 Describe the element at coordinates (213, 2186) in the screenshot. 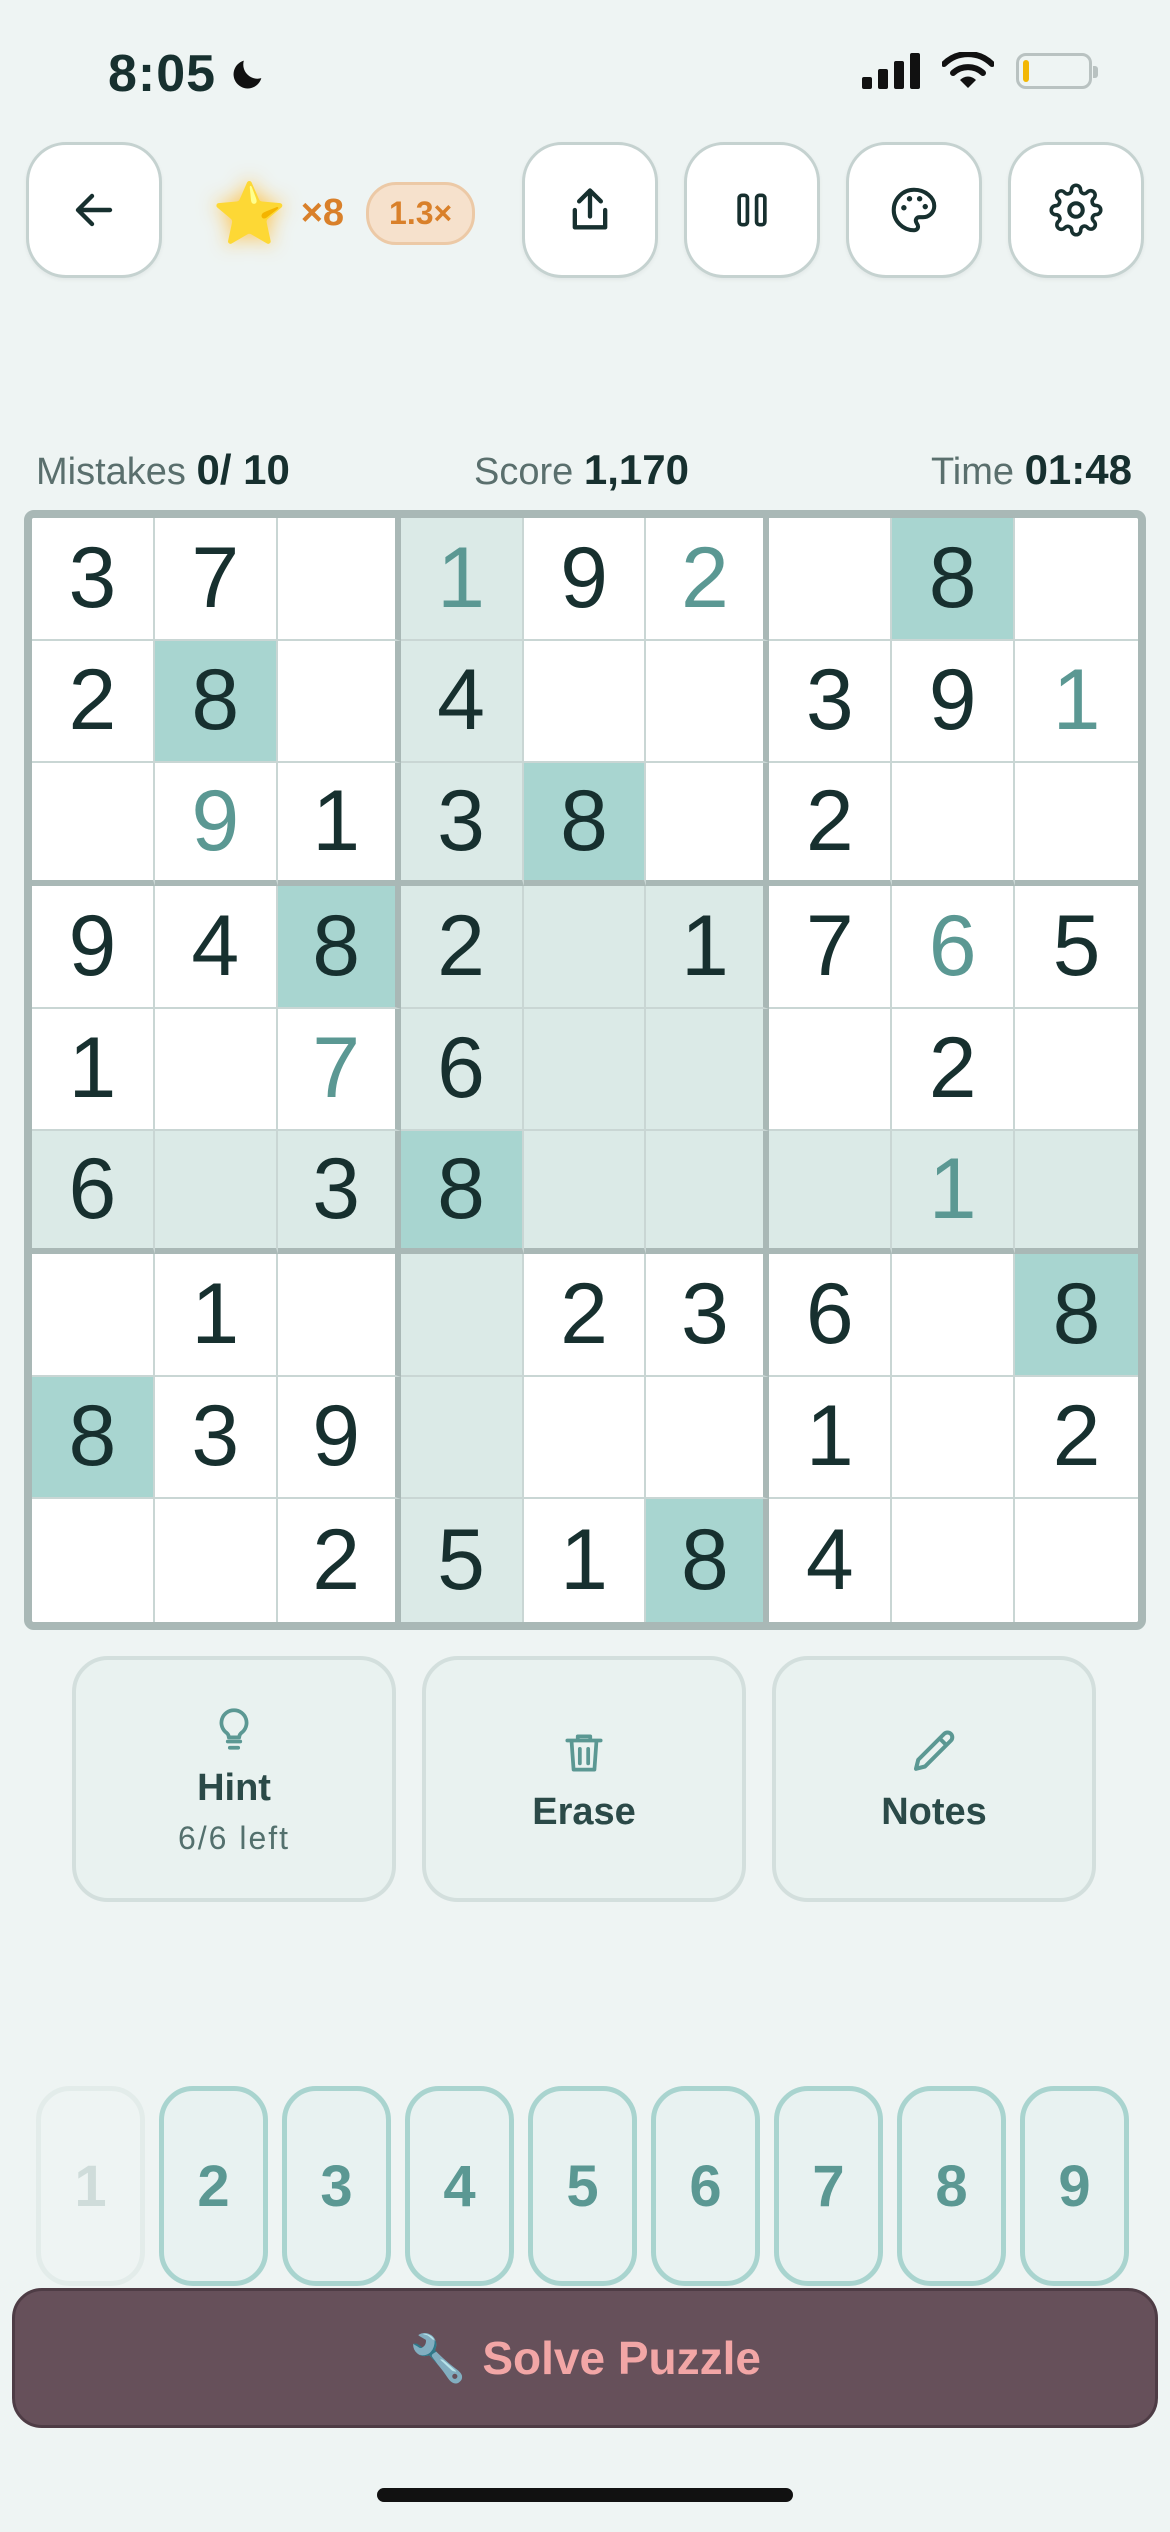

I see `number-key-2: 2` at that location.